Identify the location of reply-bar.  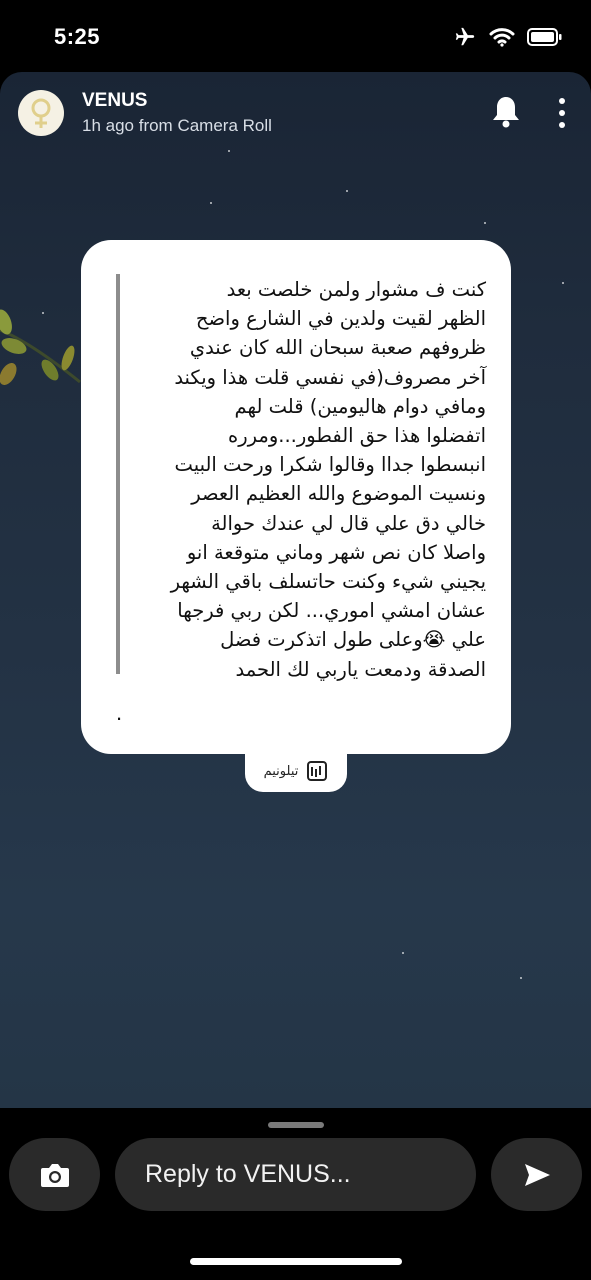
(295, 1194).